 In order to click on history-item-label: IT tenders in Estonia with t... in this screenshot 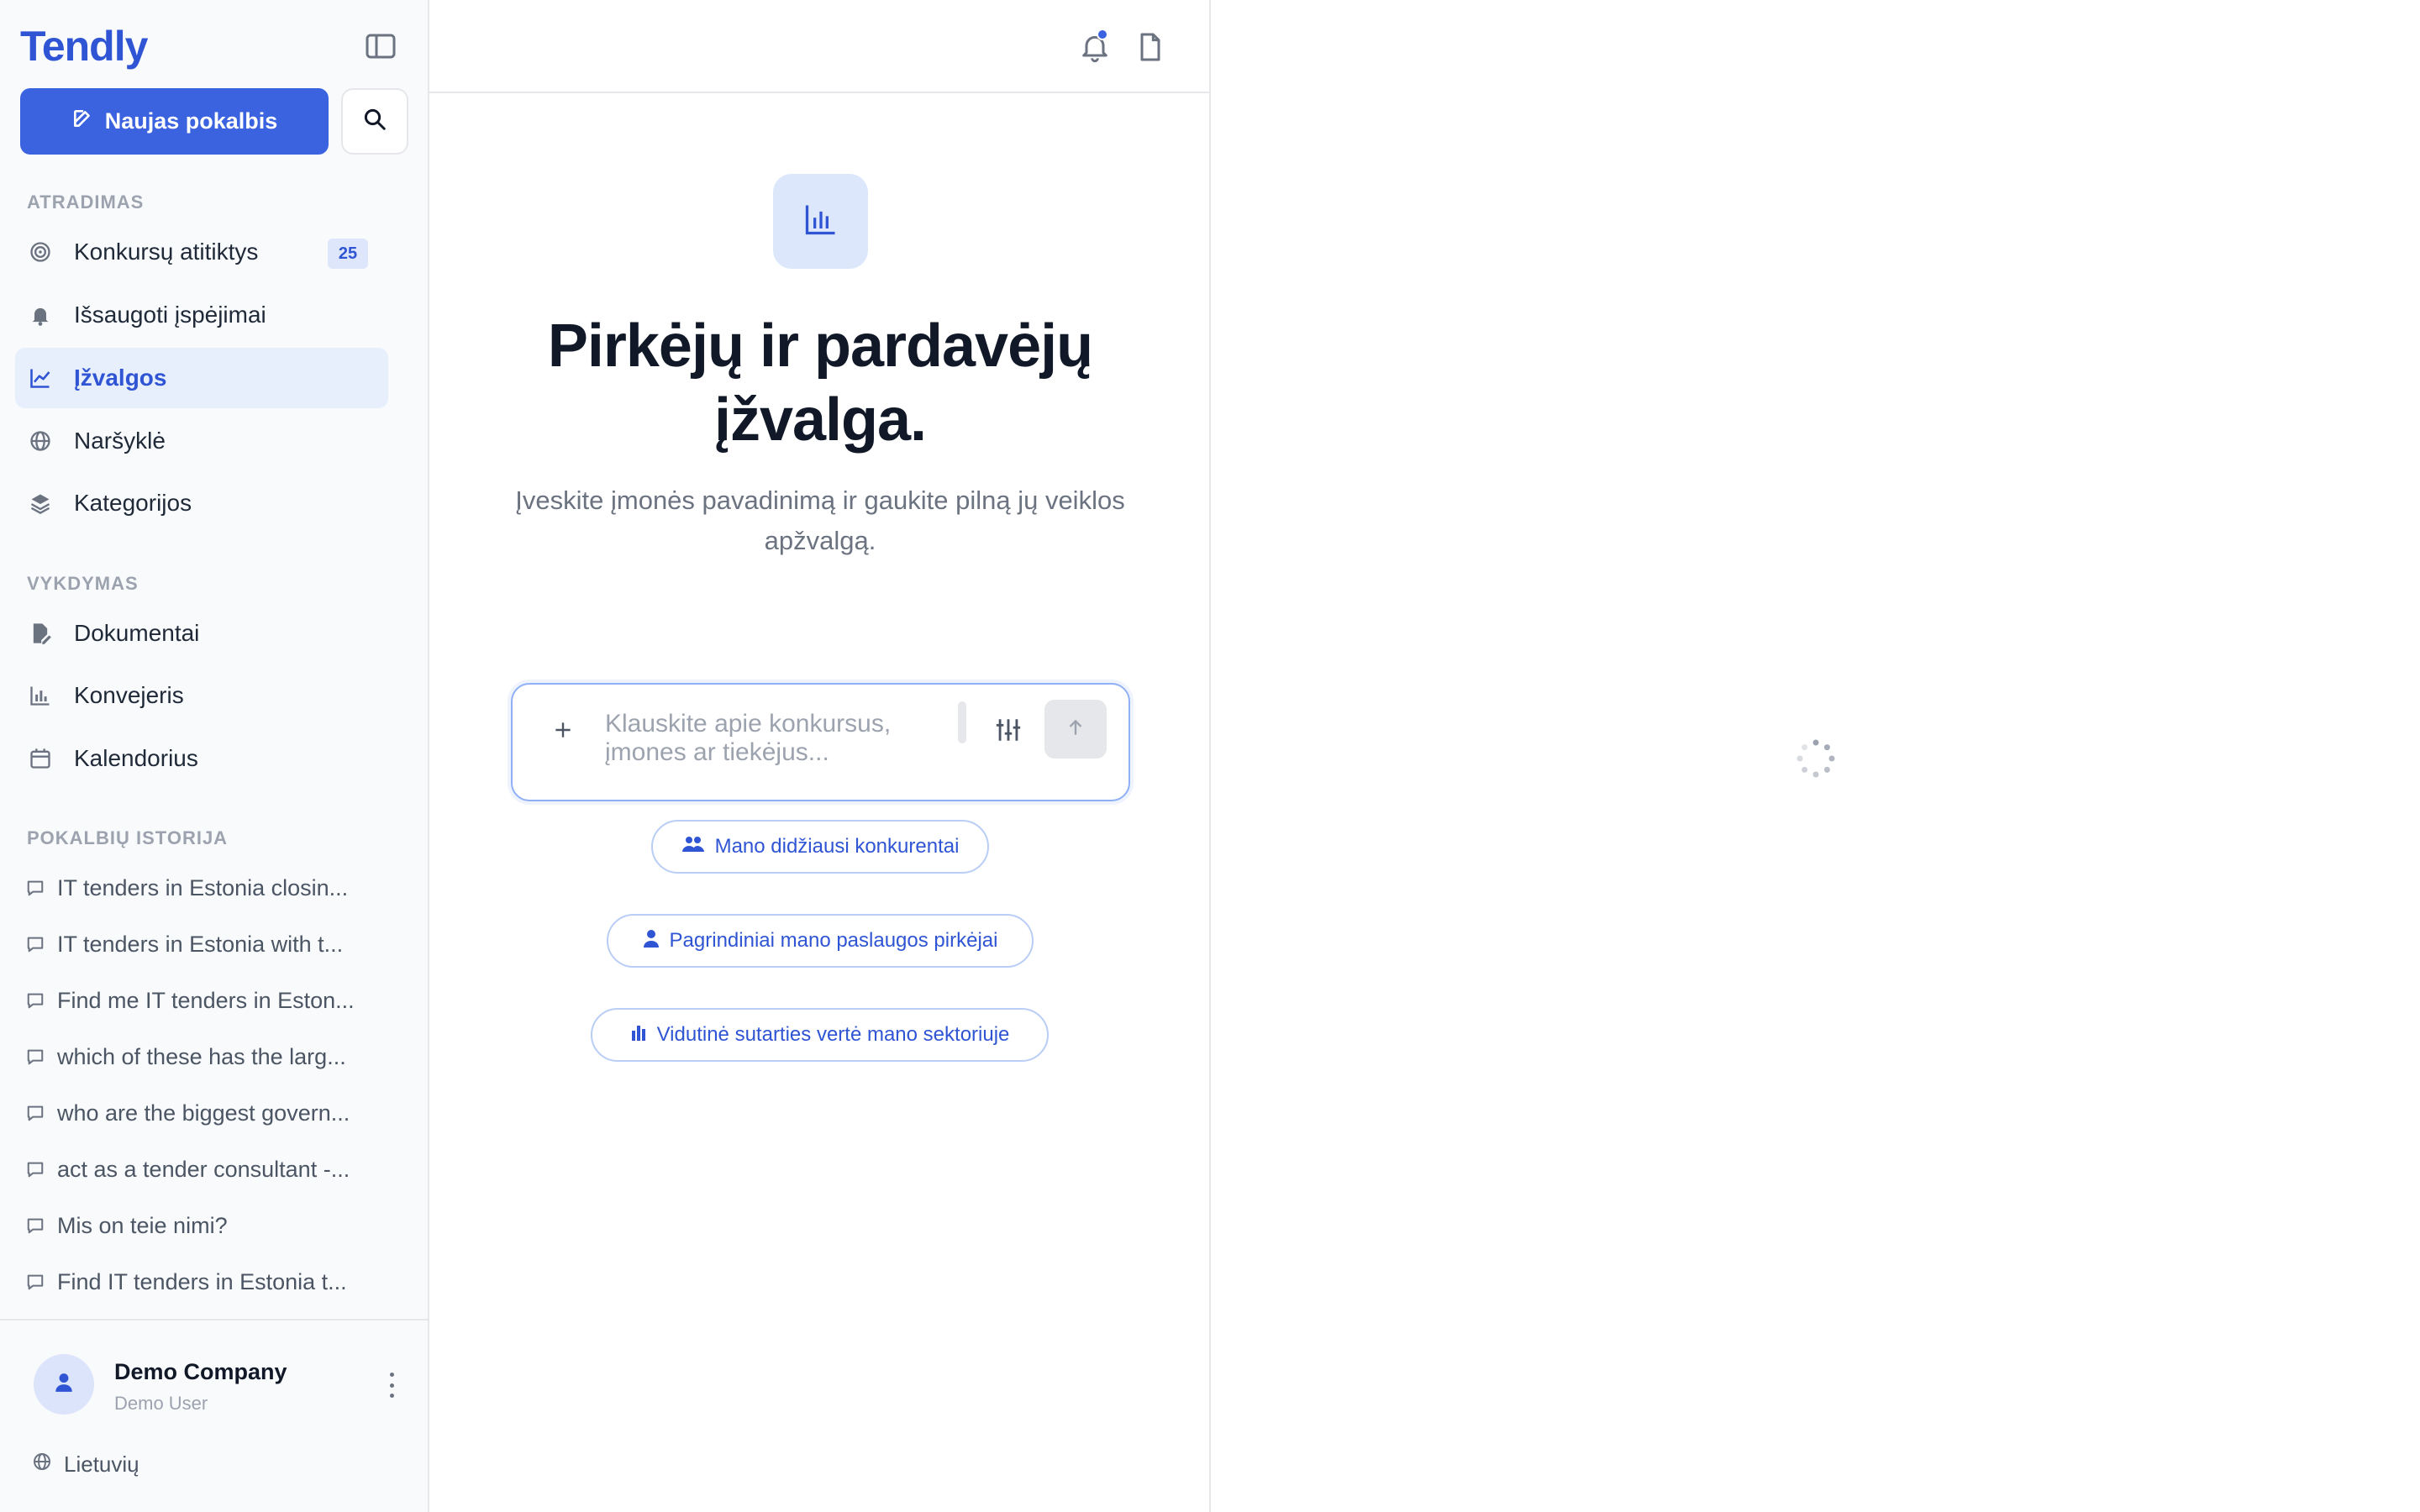, I will do `click(200, 944)`.